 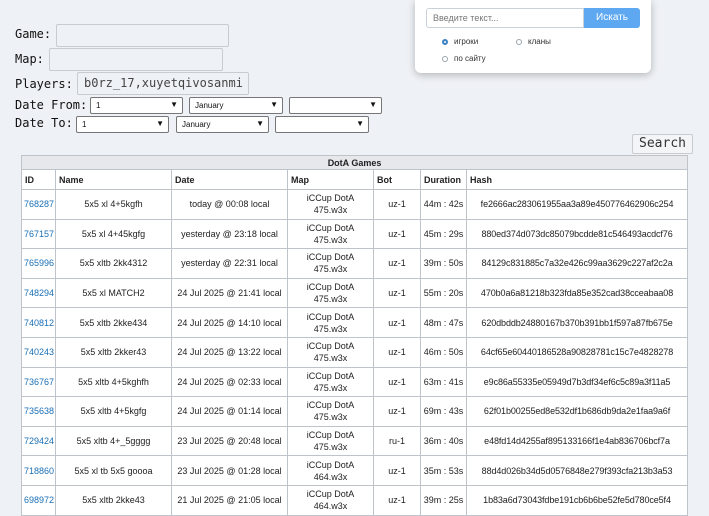 What do you see at coordinates (113, 179) in the screenshot?
I see `column-header-name: Name` at bounding box center [113, 179].